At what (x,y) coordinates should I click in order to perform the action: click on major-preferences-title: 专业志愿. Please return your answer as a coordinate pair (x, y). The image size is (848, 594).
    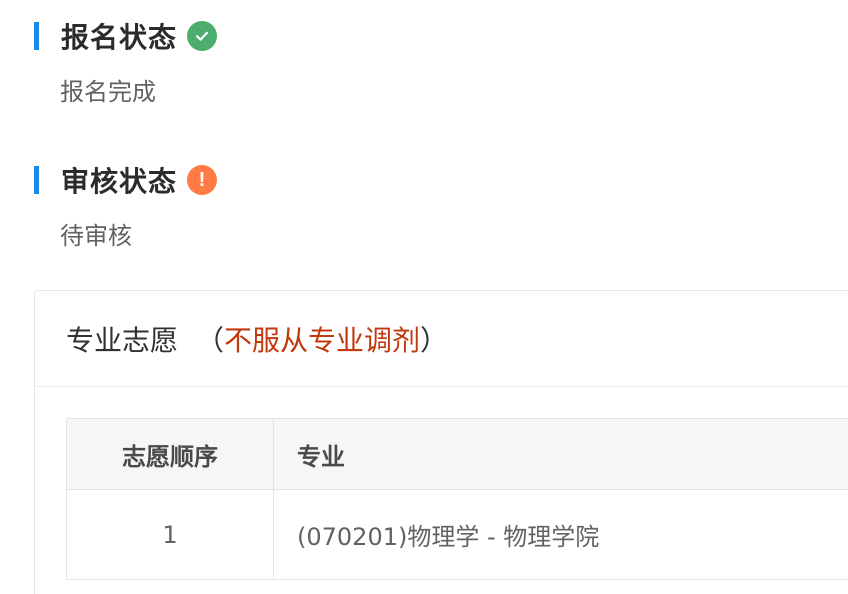
    Looking at the image, I should click on (122, 340).